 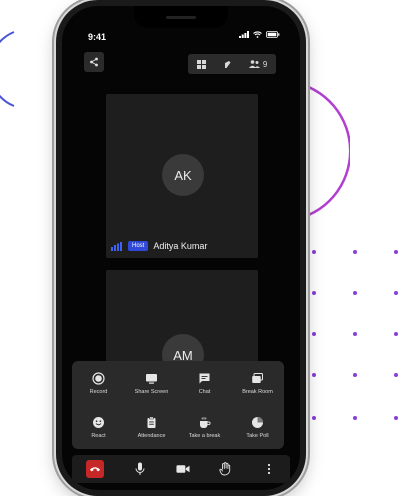 I want to click on break-room-button: Break Room, so click(x=257, y=383).